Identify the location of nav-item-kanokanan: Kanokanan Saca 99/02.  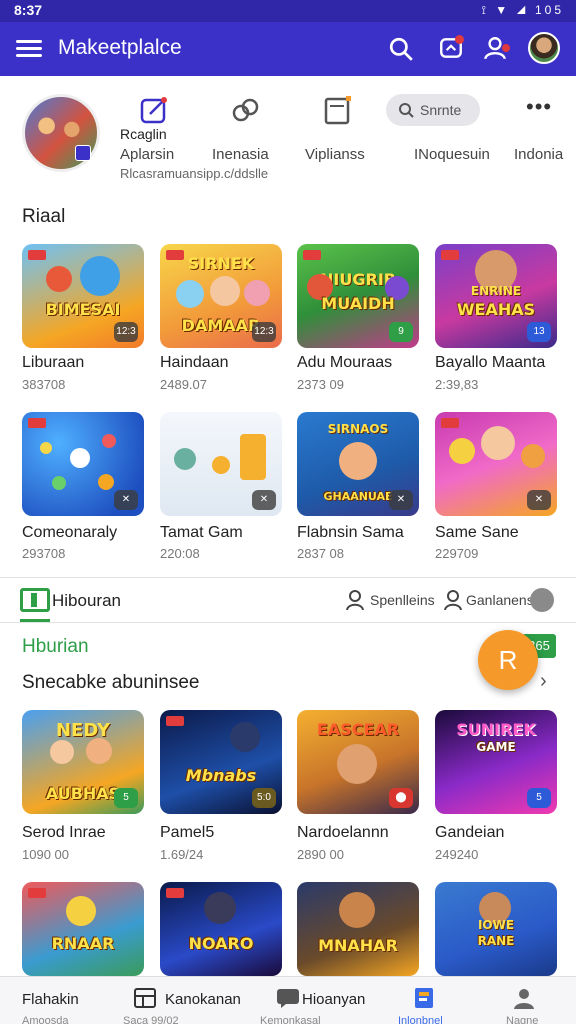
(185, 1000).